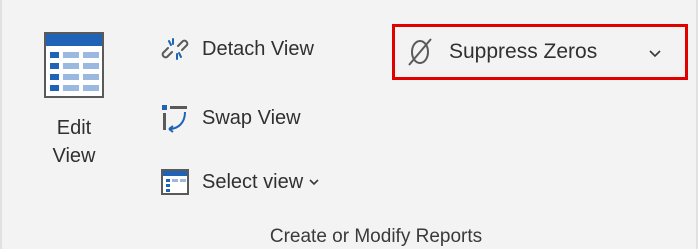  Describe the element at coordinates (74, 128) in the screenshot. I see `edit-view-label-line1: Edit` at that location.